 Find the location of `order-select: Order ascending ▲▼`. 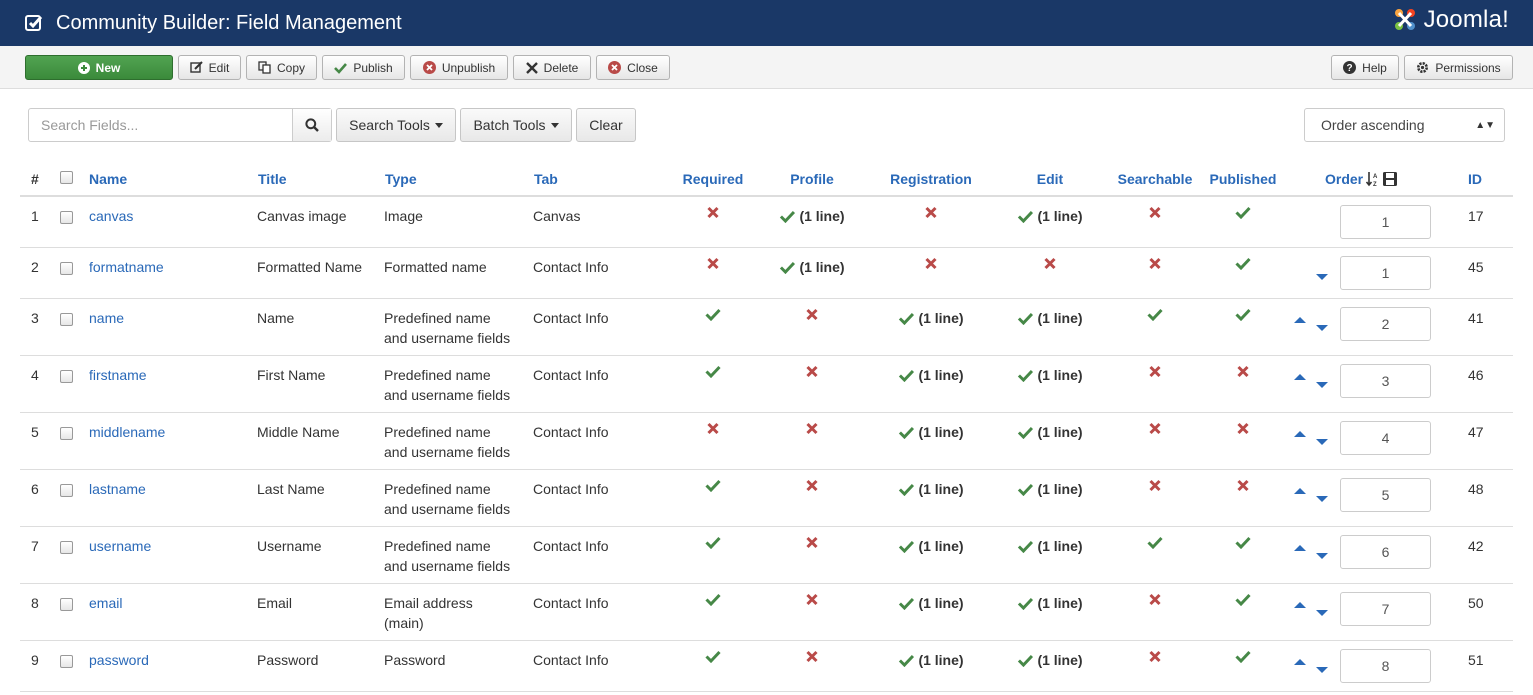

order-select: Order ascending ▲▼ is located at coordinates (1404, 125).